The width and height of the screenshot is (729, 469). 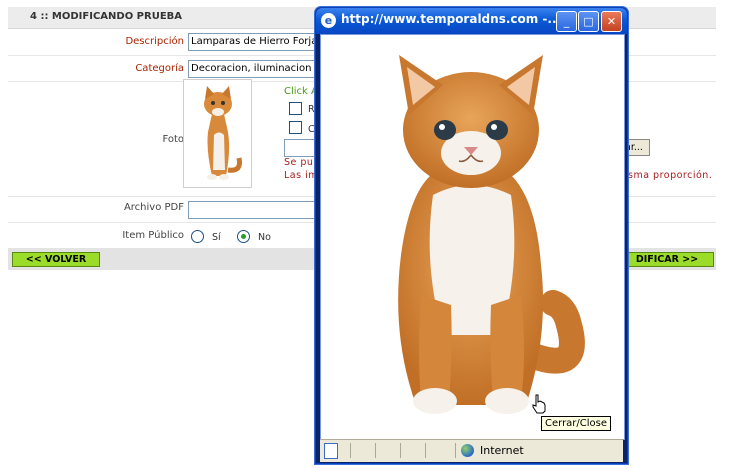 I want to click on option-c-label: C, so click(x=311, y=129).